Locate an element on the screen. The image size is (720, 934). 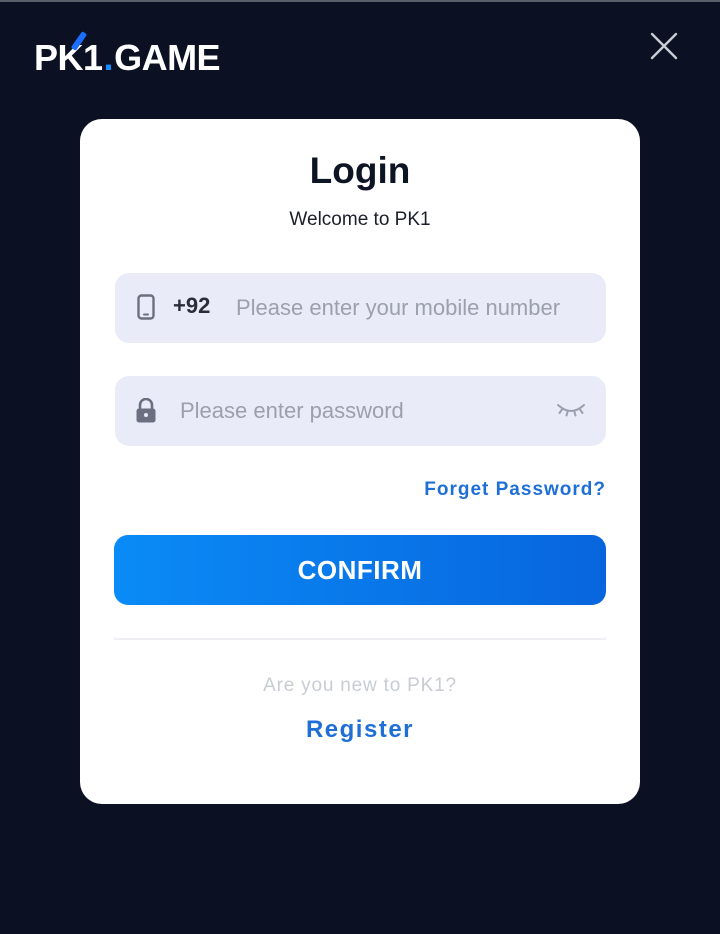
eye-closed-icon is located at coordinates (571, 410).